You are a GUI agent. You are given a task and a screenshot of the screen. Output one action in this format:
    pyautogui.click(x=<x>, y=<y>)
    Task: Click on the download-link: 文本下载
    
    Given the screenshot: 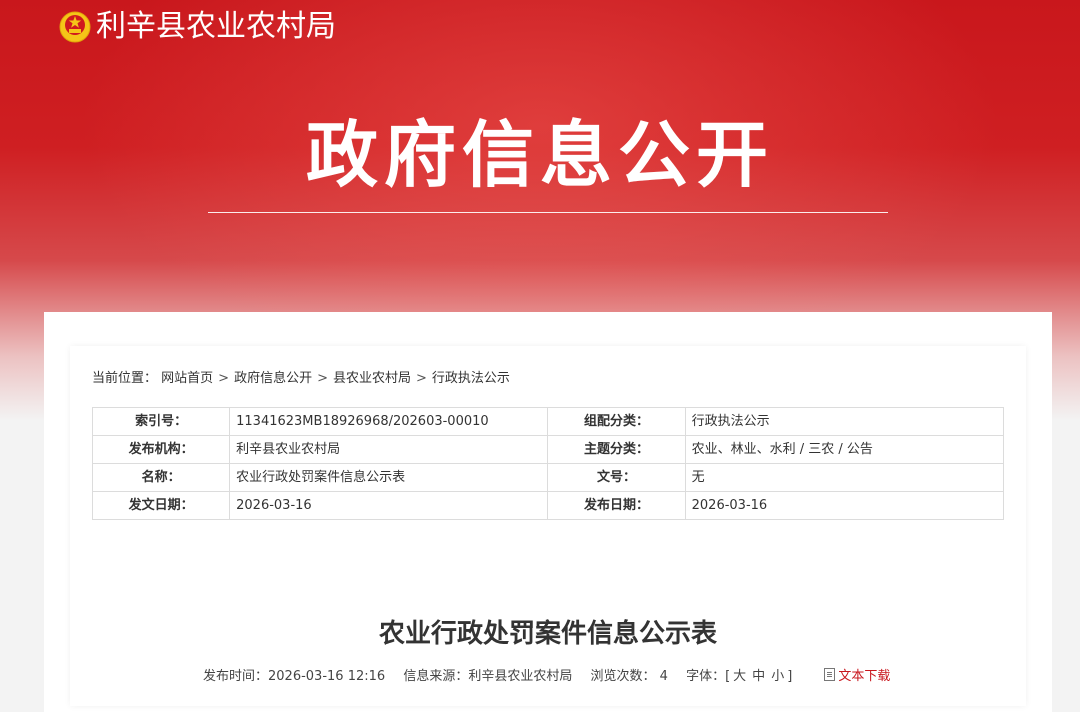 What is the action you would take?
    pyautogui.click(x=857, y=676)
    